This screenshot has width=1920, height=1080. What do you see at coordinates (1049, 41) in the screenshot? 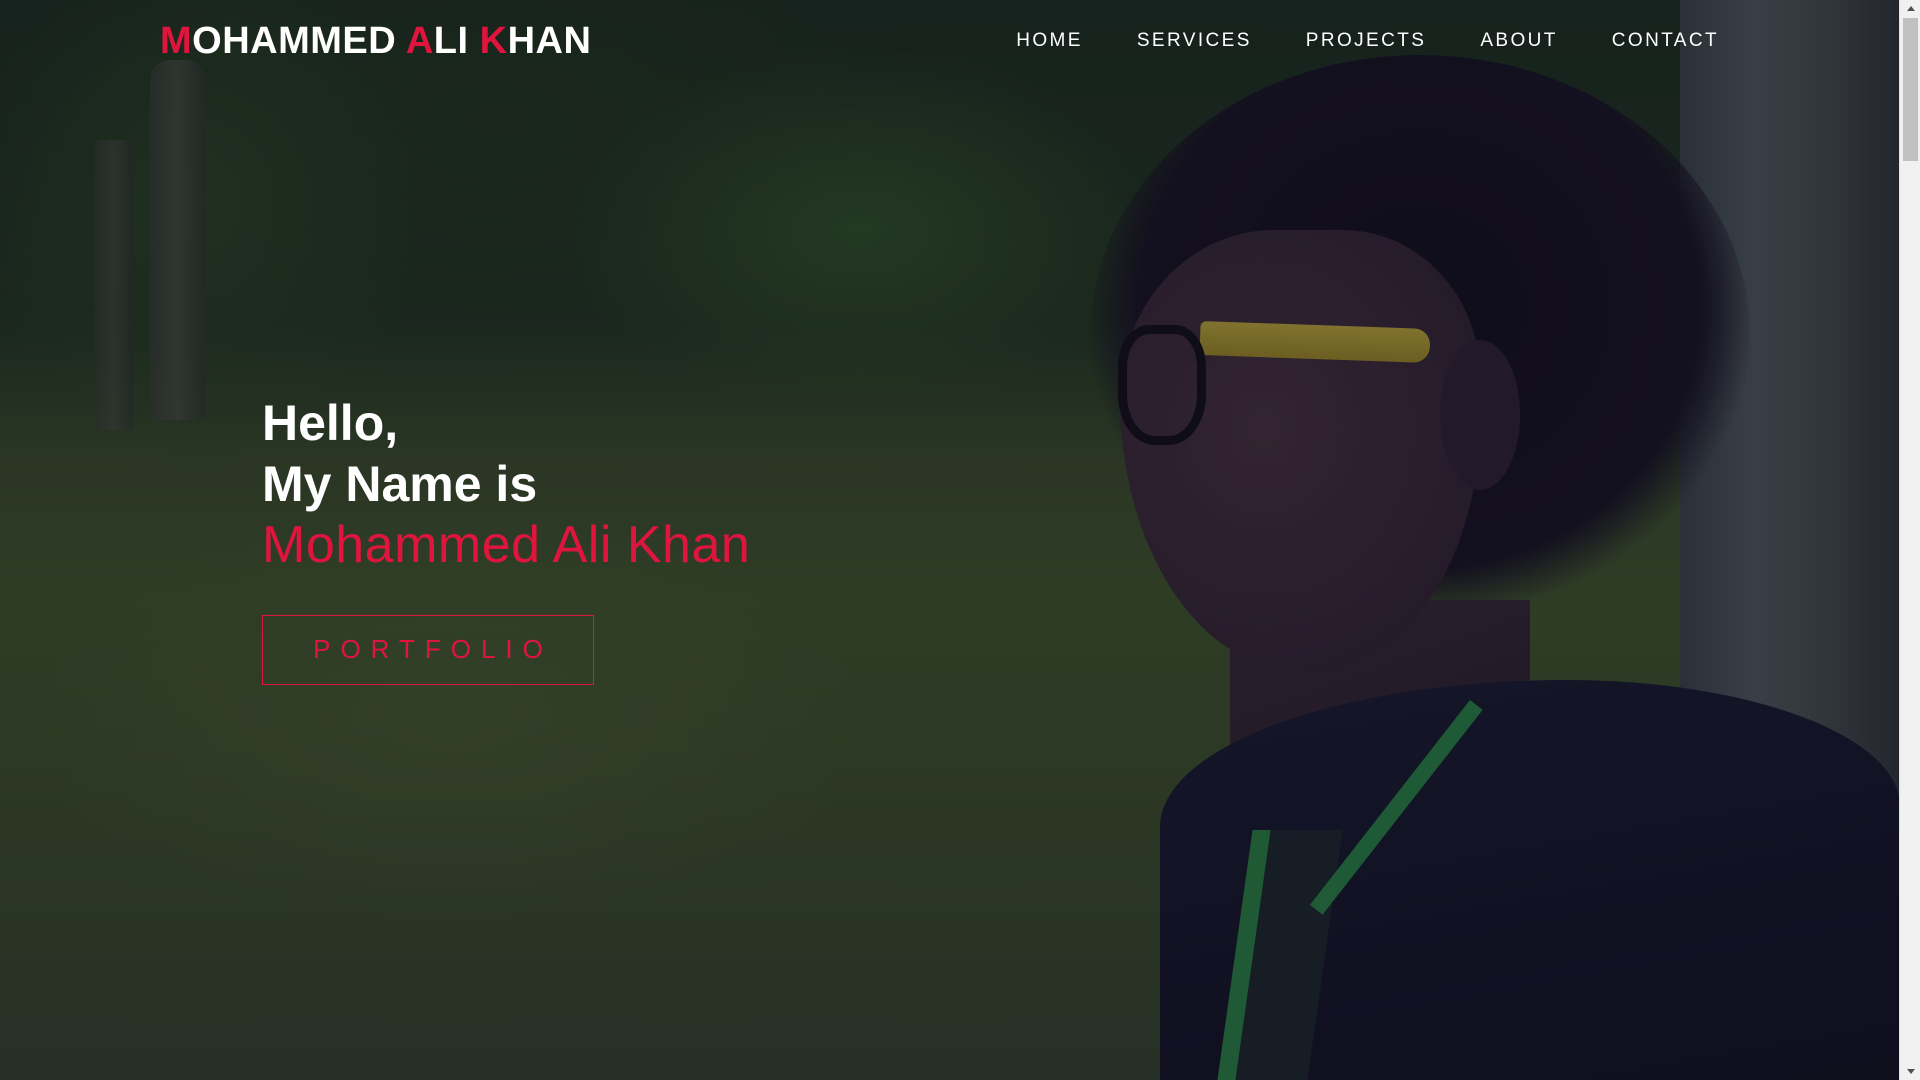
I see `nav-link-home: HOME` at bounding box center [1049, 41].